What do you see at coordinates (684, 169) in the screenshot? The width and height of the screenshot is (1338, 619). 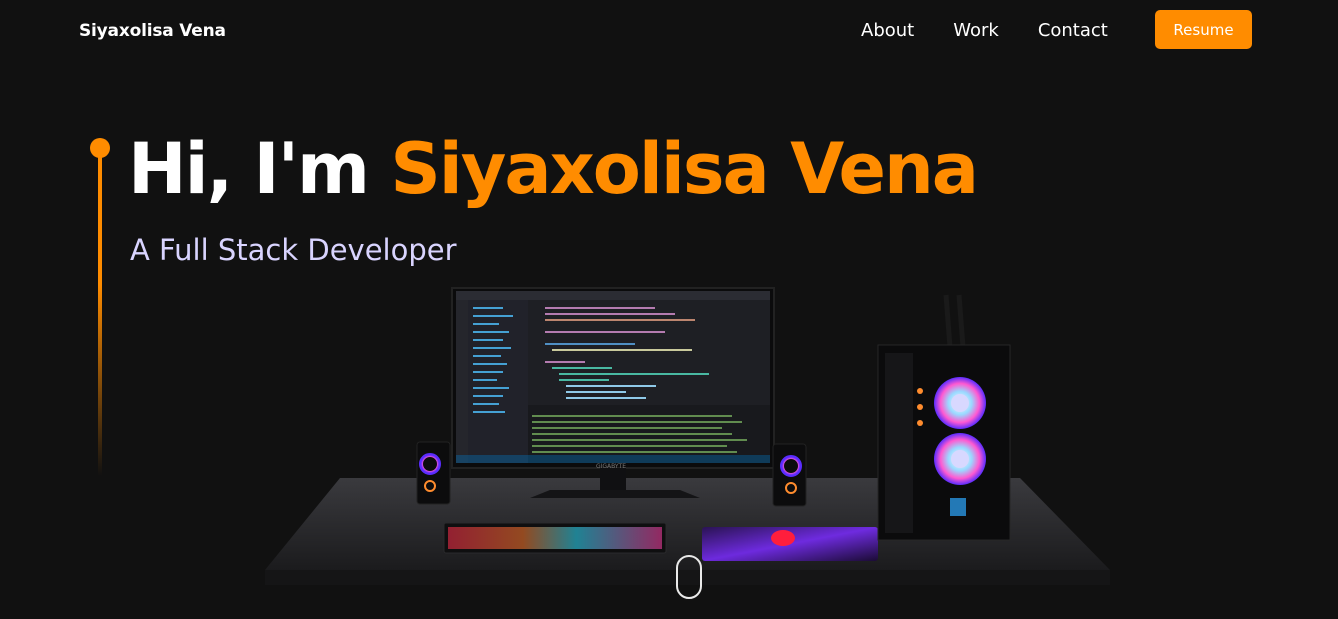 I see `hero-name: Siyaxolisa Vena` at bounding box center [684, 169].